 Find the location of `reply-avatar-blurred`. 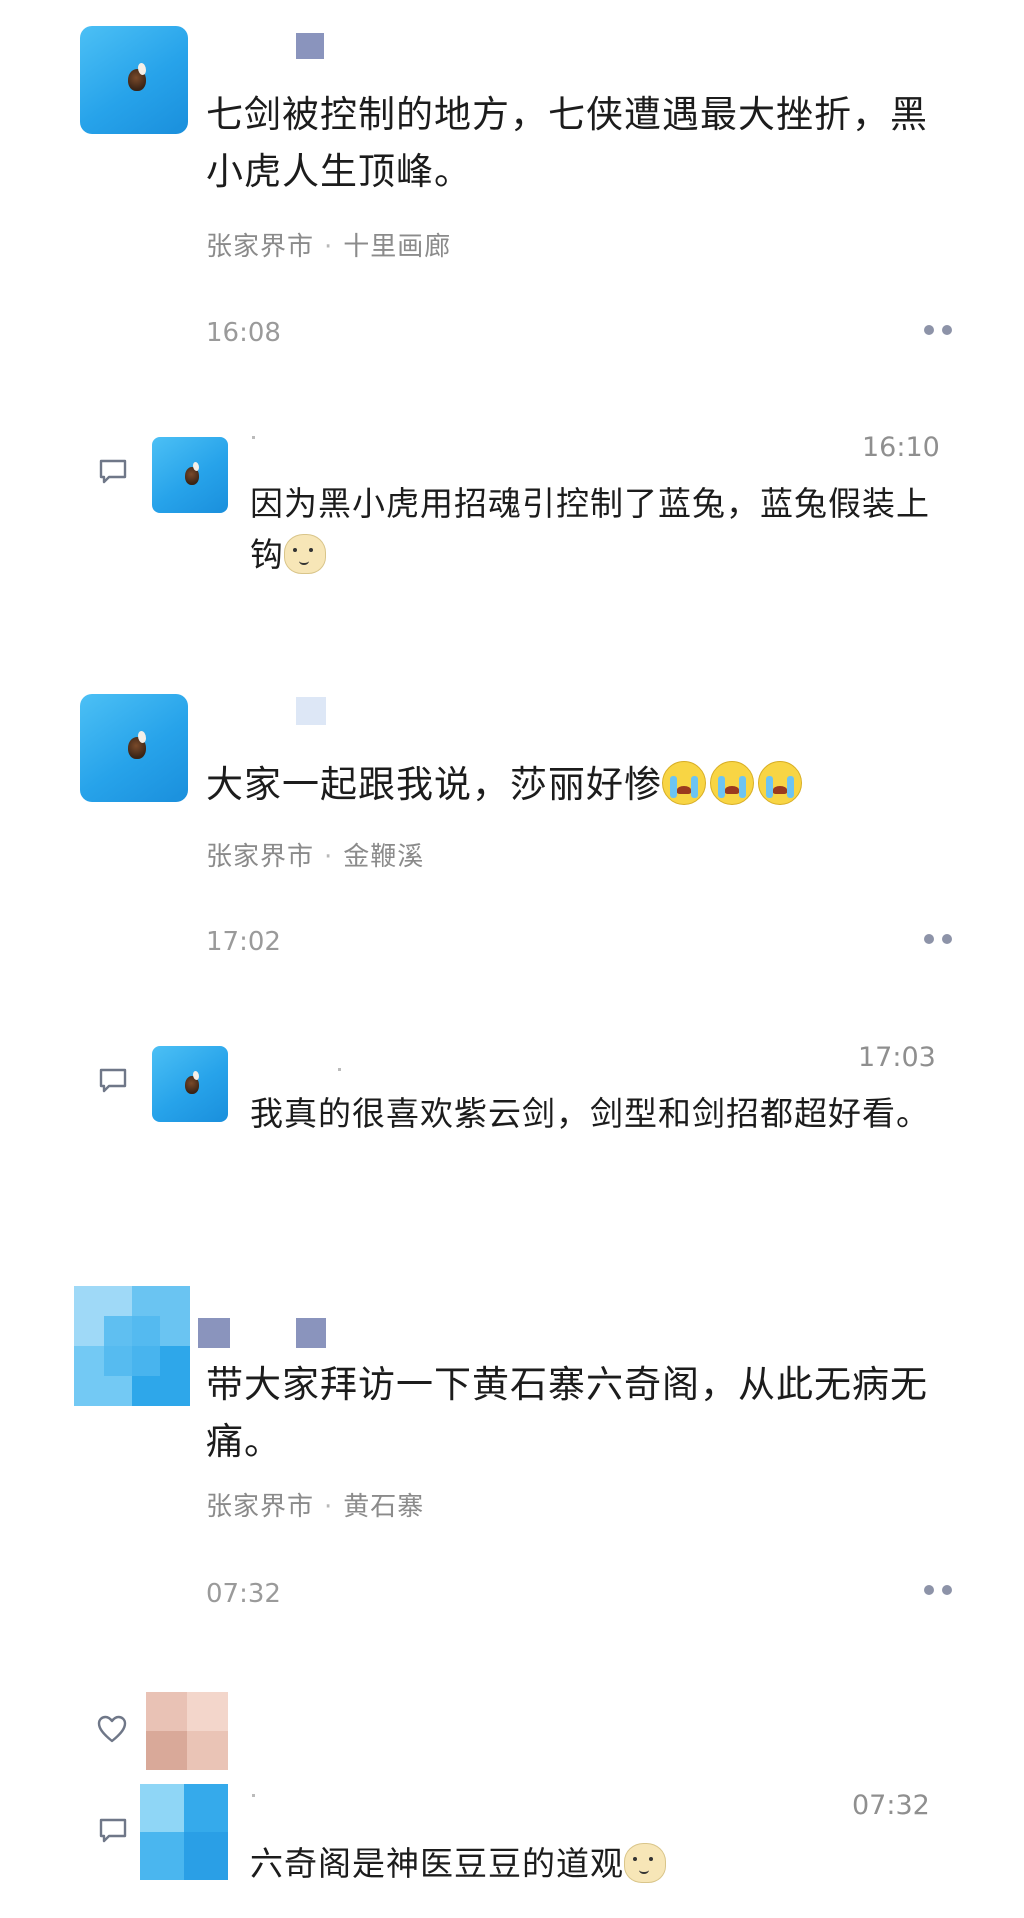

reply-avatar-blurred is located at coordinates (184, 1832).